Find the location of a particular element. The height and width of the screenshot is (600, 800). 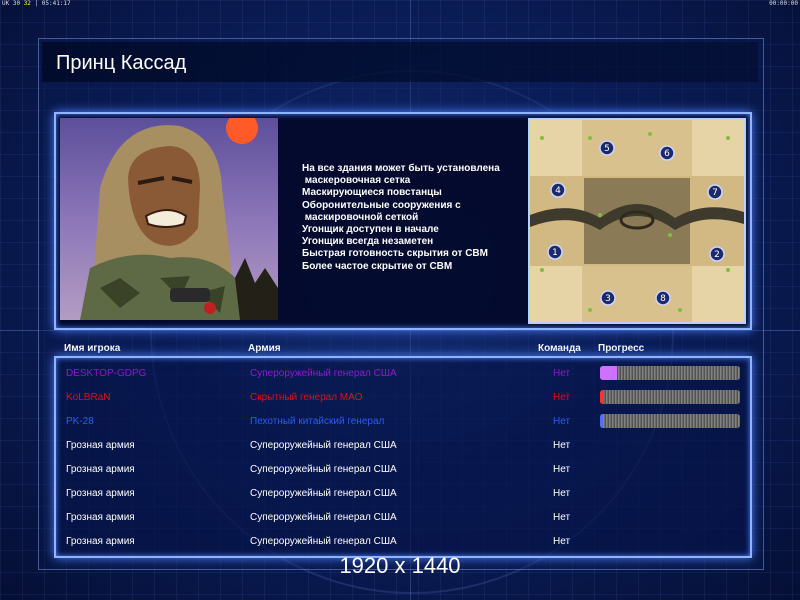

svg-text: 2 is located at coordinates (717, 255).